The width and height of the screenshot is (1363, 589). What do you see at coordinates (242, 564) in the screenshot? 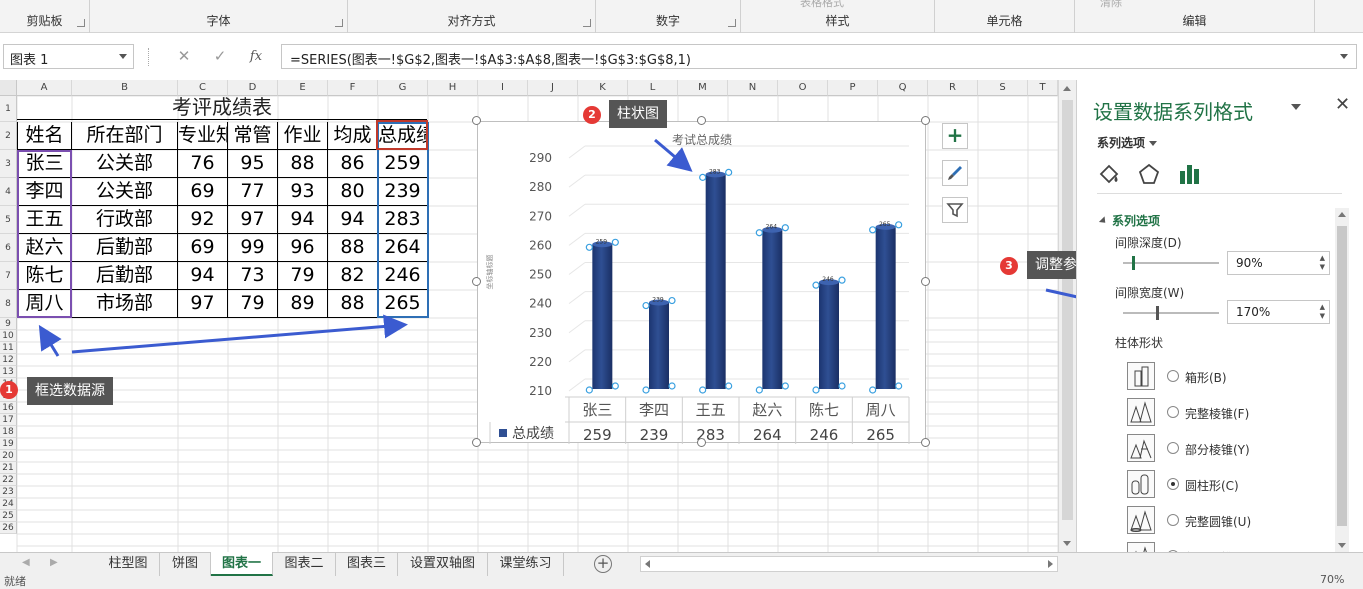
I see `sheet-tab: 图表一` at bounding box center [242, 564].